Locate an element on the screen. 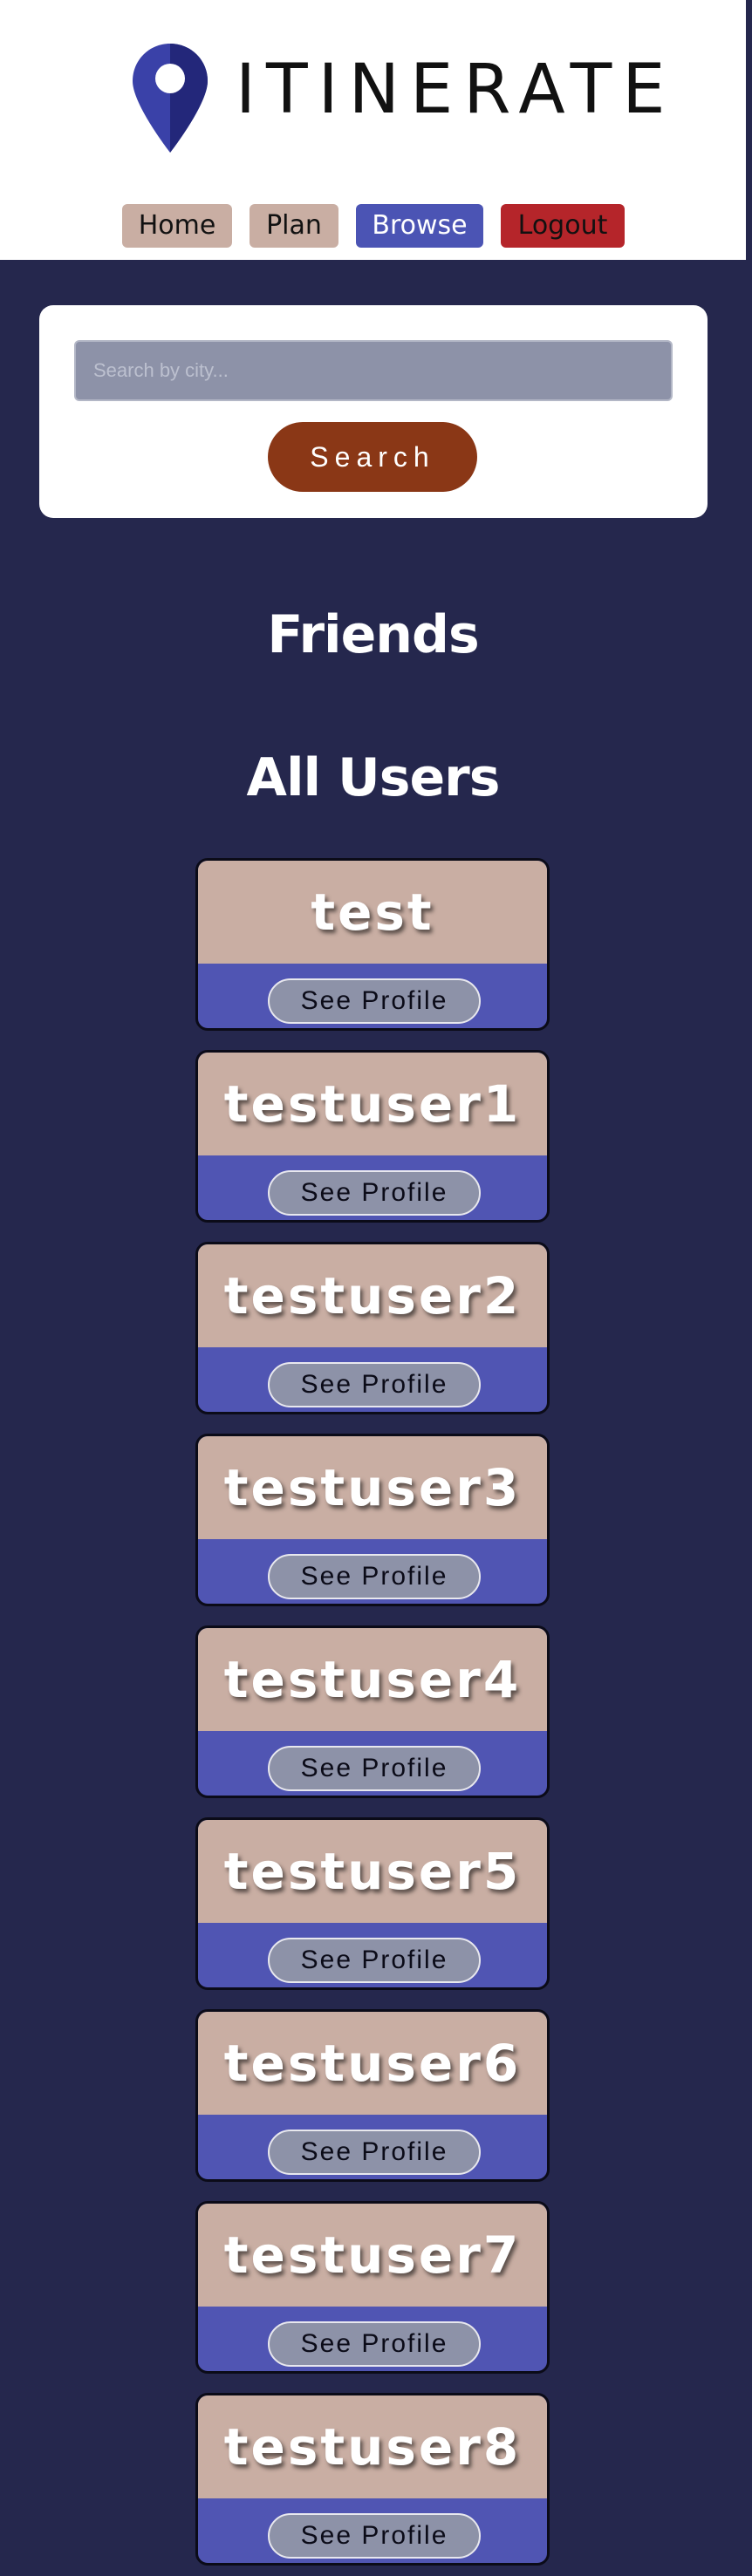  nav-logout-button: Logout is located at coordinates (563, 226).